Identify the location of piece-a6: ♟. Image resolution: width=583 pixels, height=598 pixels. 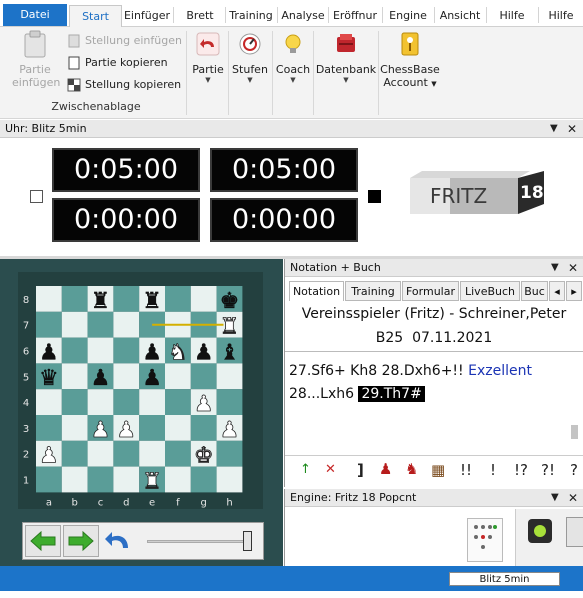
(49, 352).